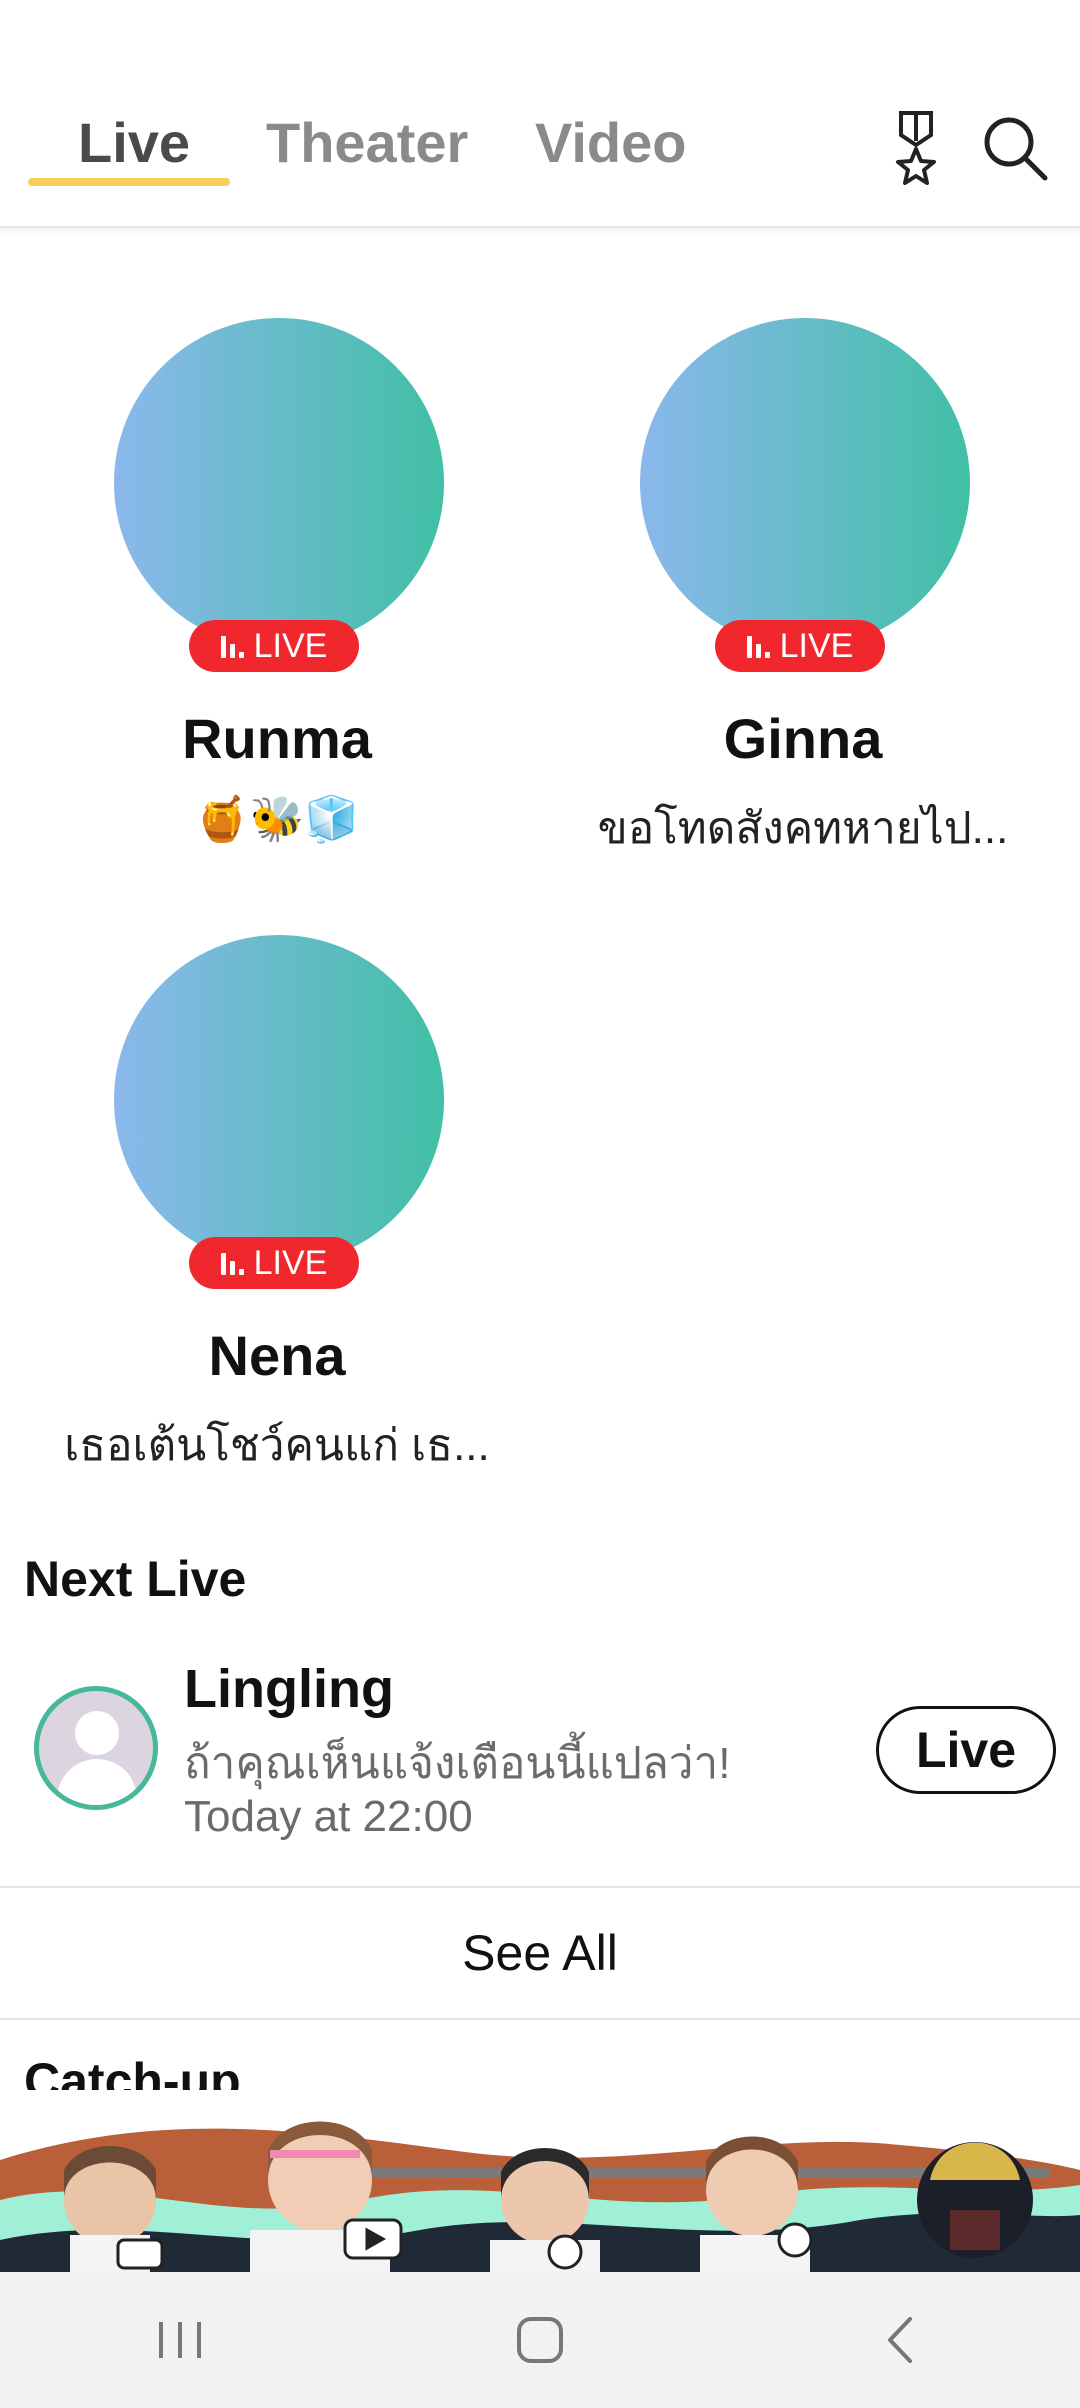  What do you see at coordinates (540, 1953) in the screenshot?
I see `see-all-button: See All` at bounding box center [540, 1953].